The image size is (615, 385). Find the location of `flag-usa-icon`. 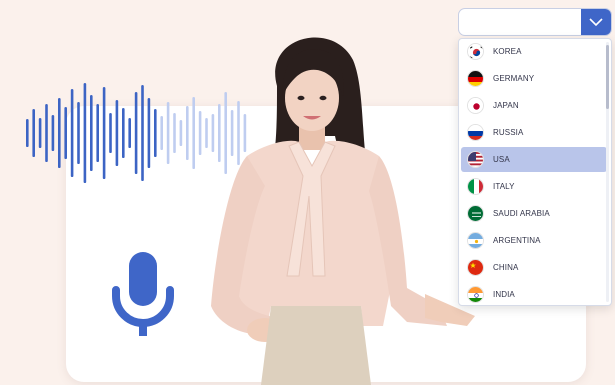

flag-usa-icon is located at coordinates (475, 159).